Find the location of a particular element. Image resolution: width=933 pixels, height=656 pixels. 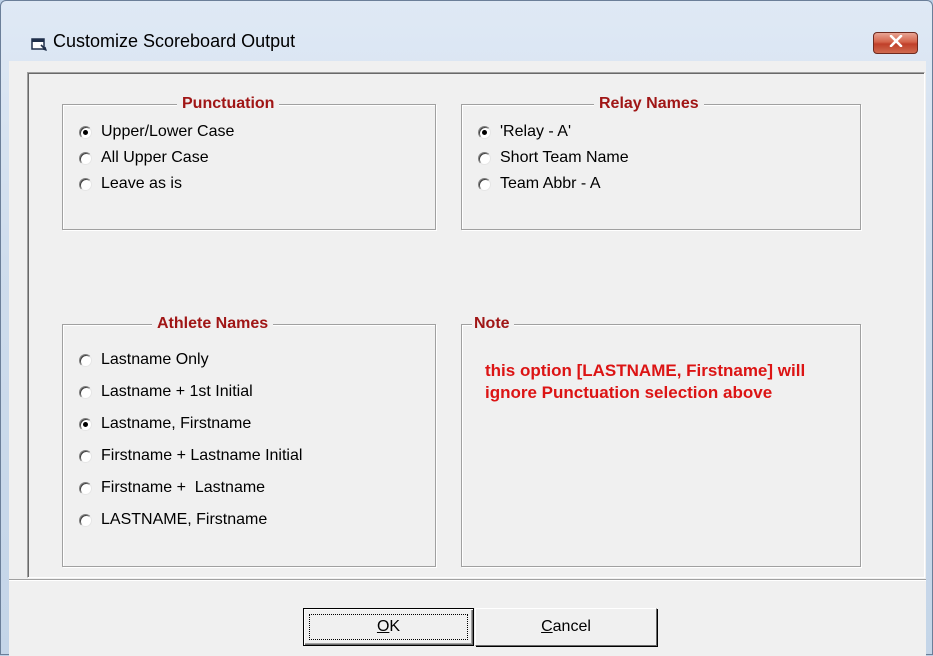

radio-label: Team Abbr - A is located at coordinates (550, 183).